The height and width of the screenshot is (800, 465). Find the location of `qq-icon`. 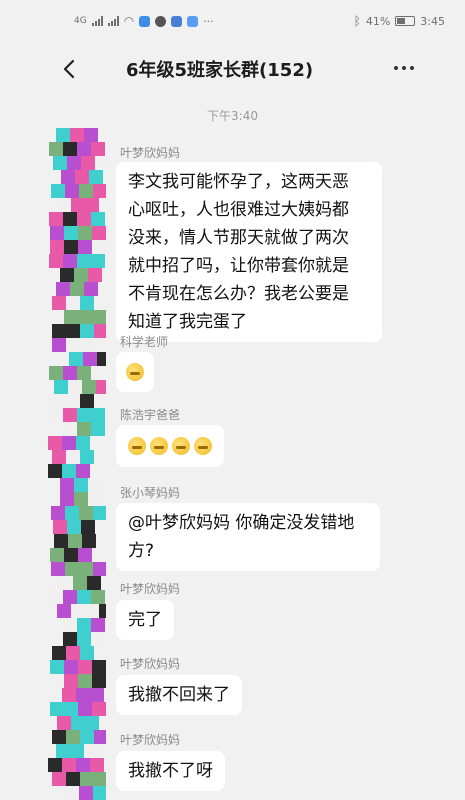

qq-icon is located at coordinates (161, 21).